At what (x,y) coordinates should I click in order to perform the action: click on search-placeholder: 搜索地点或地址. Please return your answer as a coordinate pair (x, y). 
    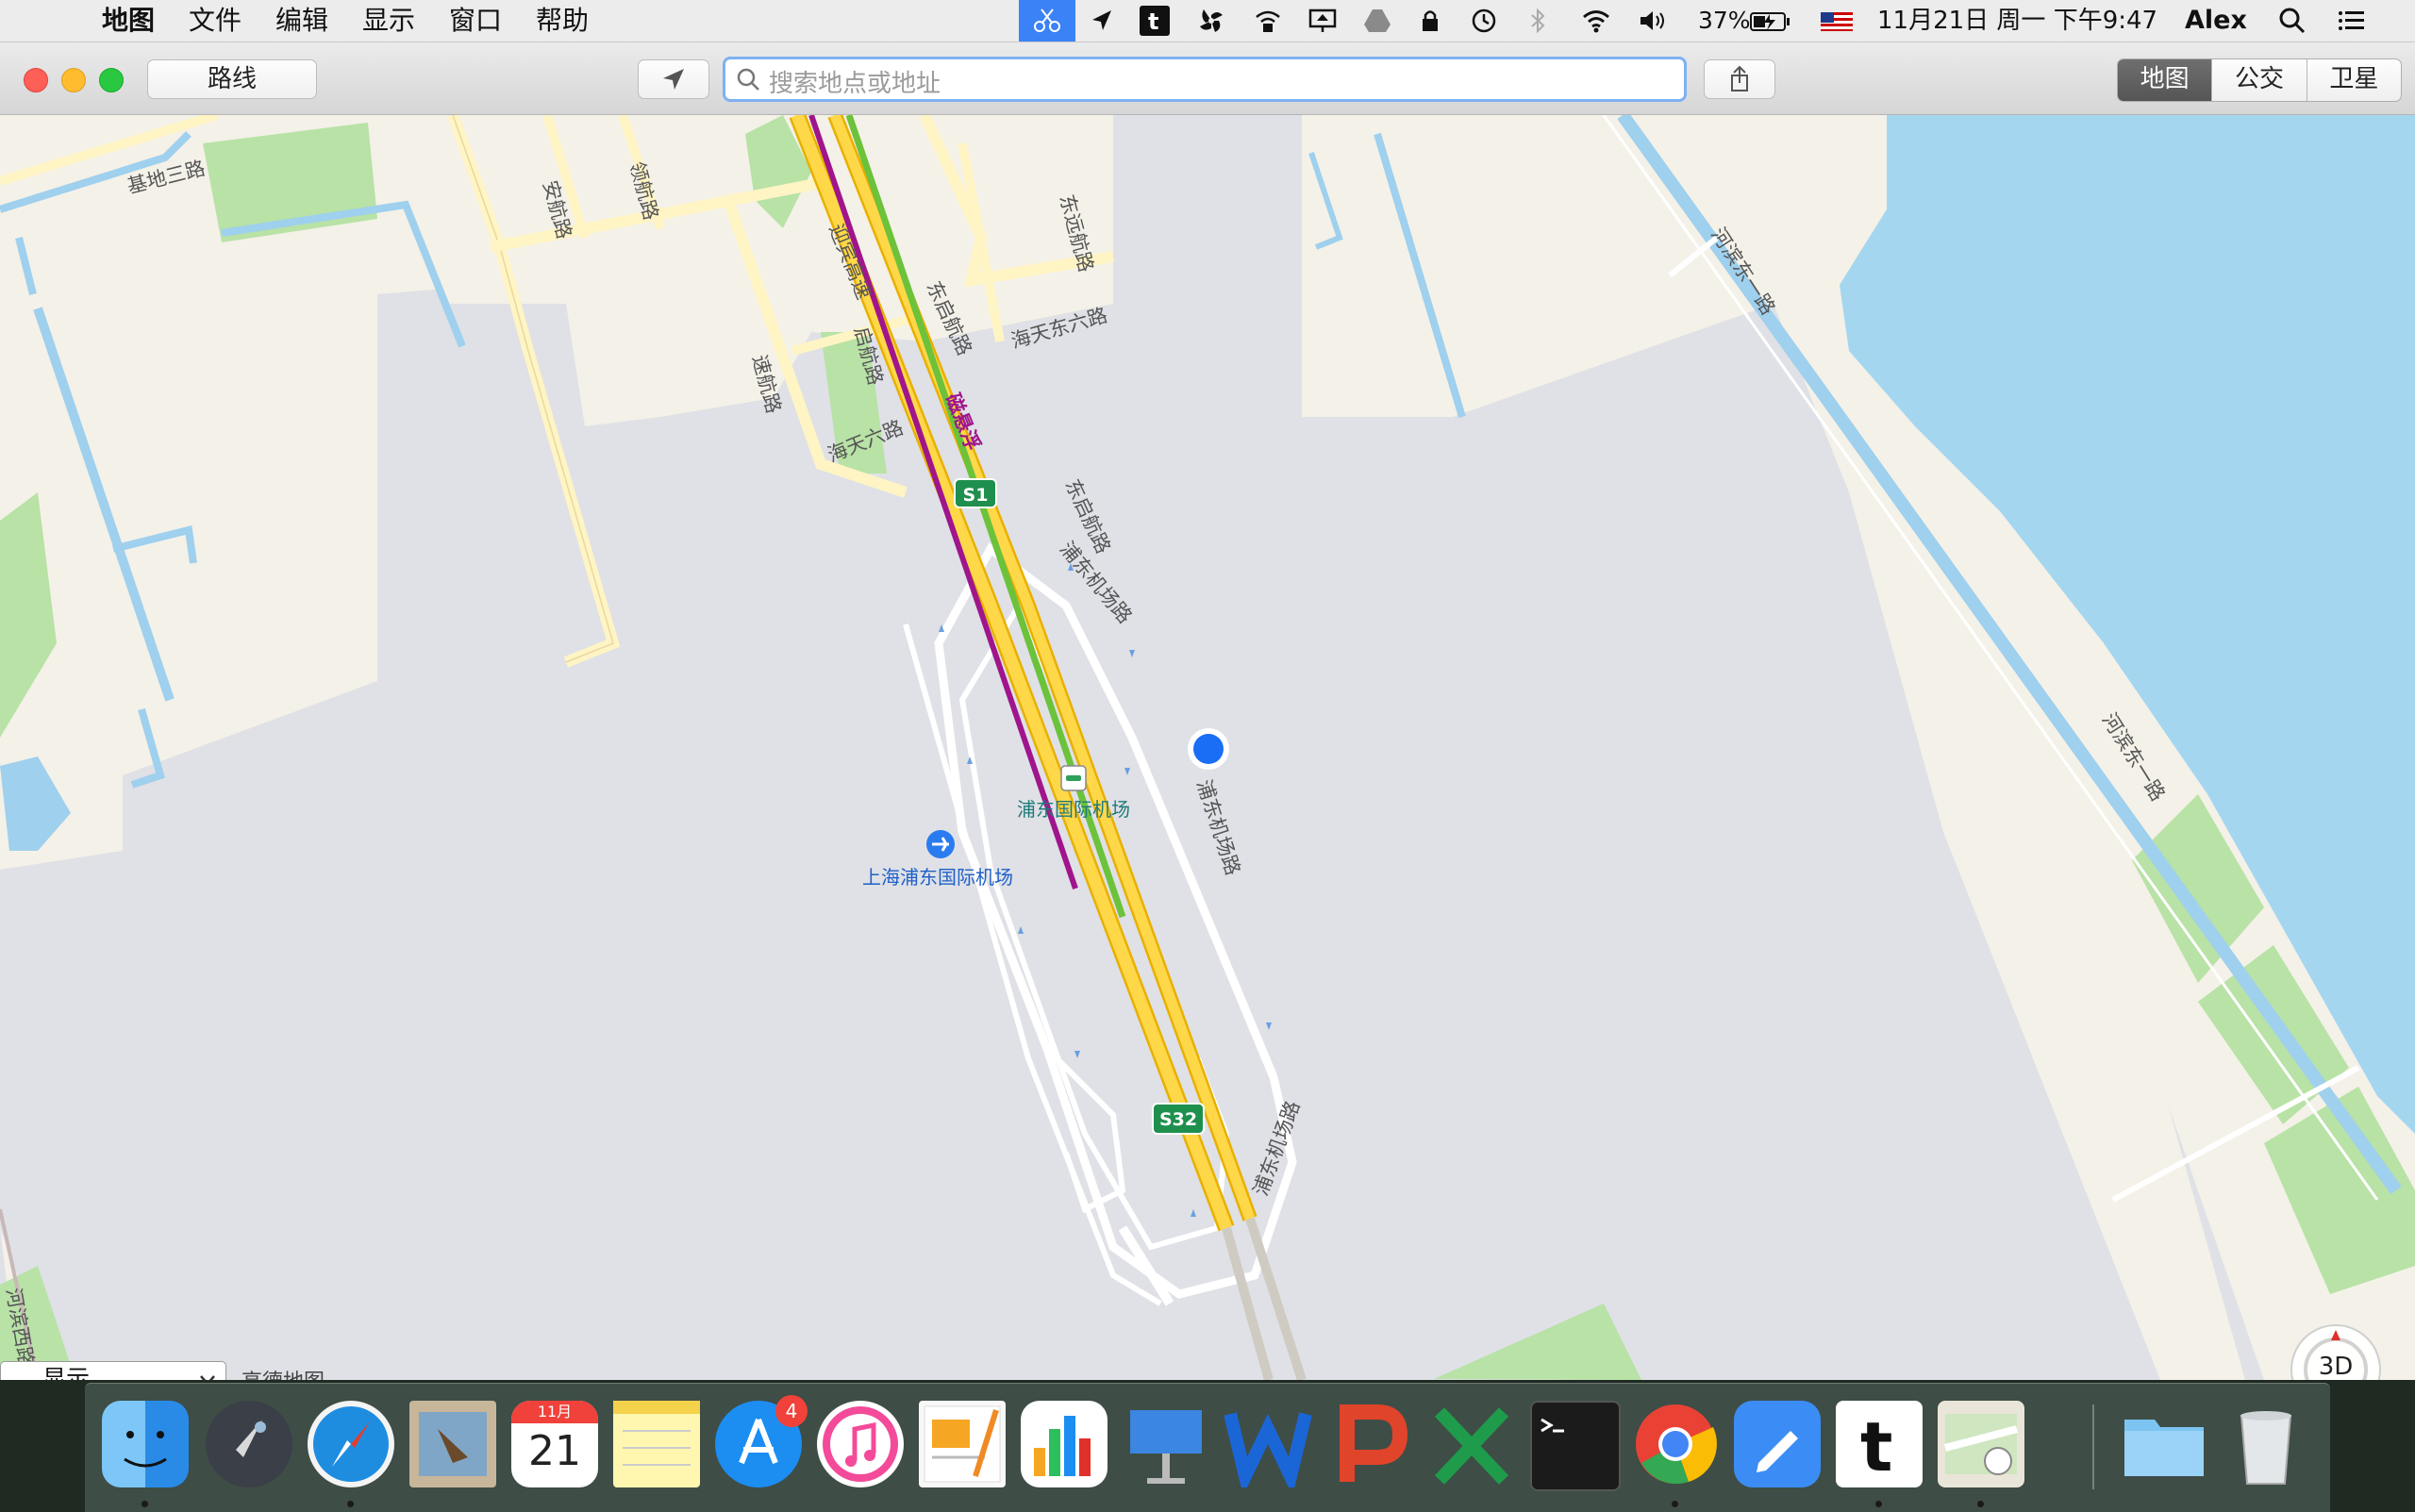
    Looking at the image, I should click on (855, 84).